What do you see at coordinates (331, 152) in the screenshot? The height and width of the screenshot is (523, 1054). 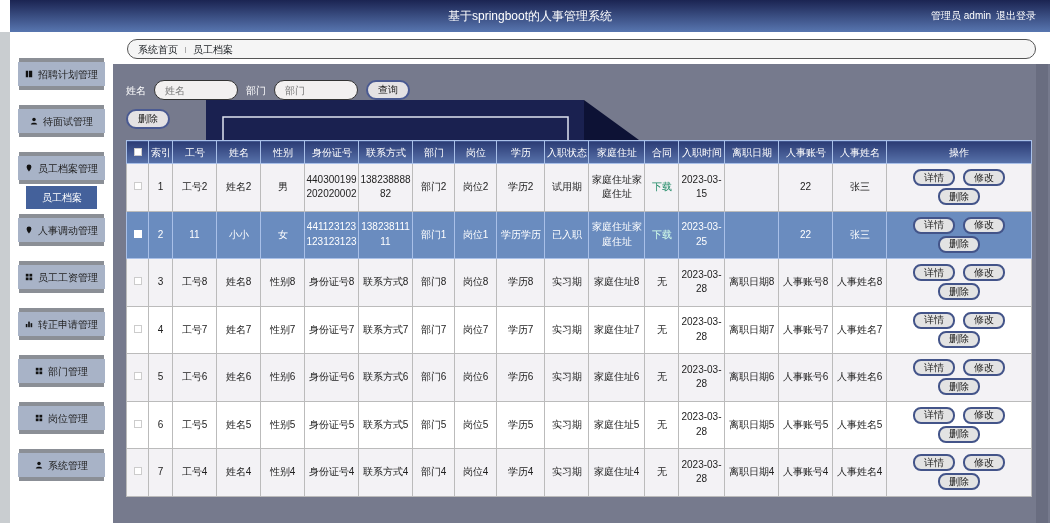 I see `column-header: 身份证号` at bounding box center [331, 152].